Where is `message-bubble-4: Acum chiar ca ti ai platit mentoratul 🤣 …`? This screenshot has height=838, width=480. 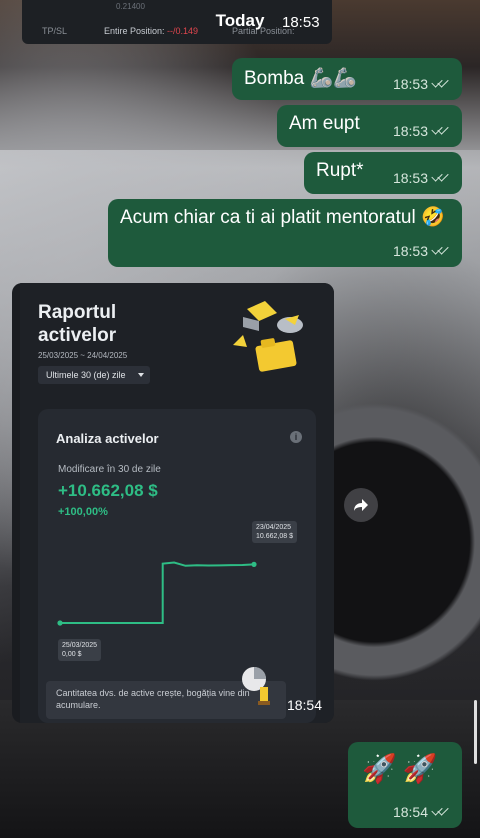
message-bubble-4: Acum chiar ca ti ai platit mentoratul 🤣 … is located at coordinates (285, 233).